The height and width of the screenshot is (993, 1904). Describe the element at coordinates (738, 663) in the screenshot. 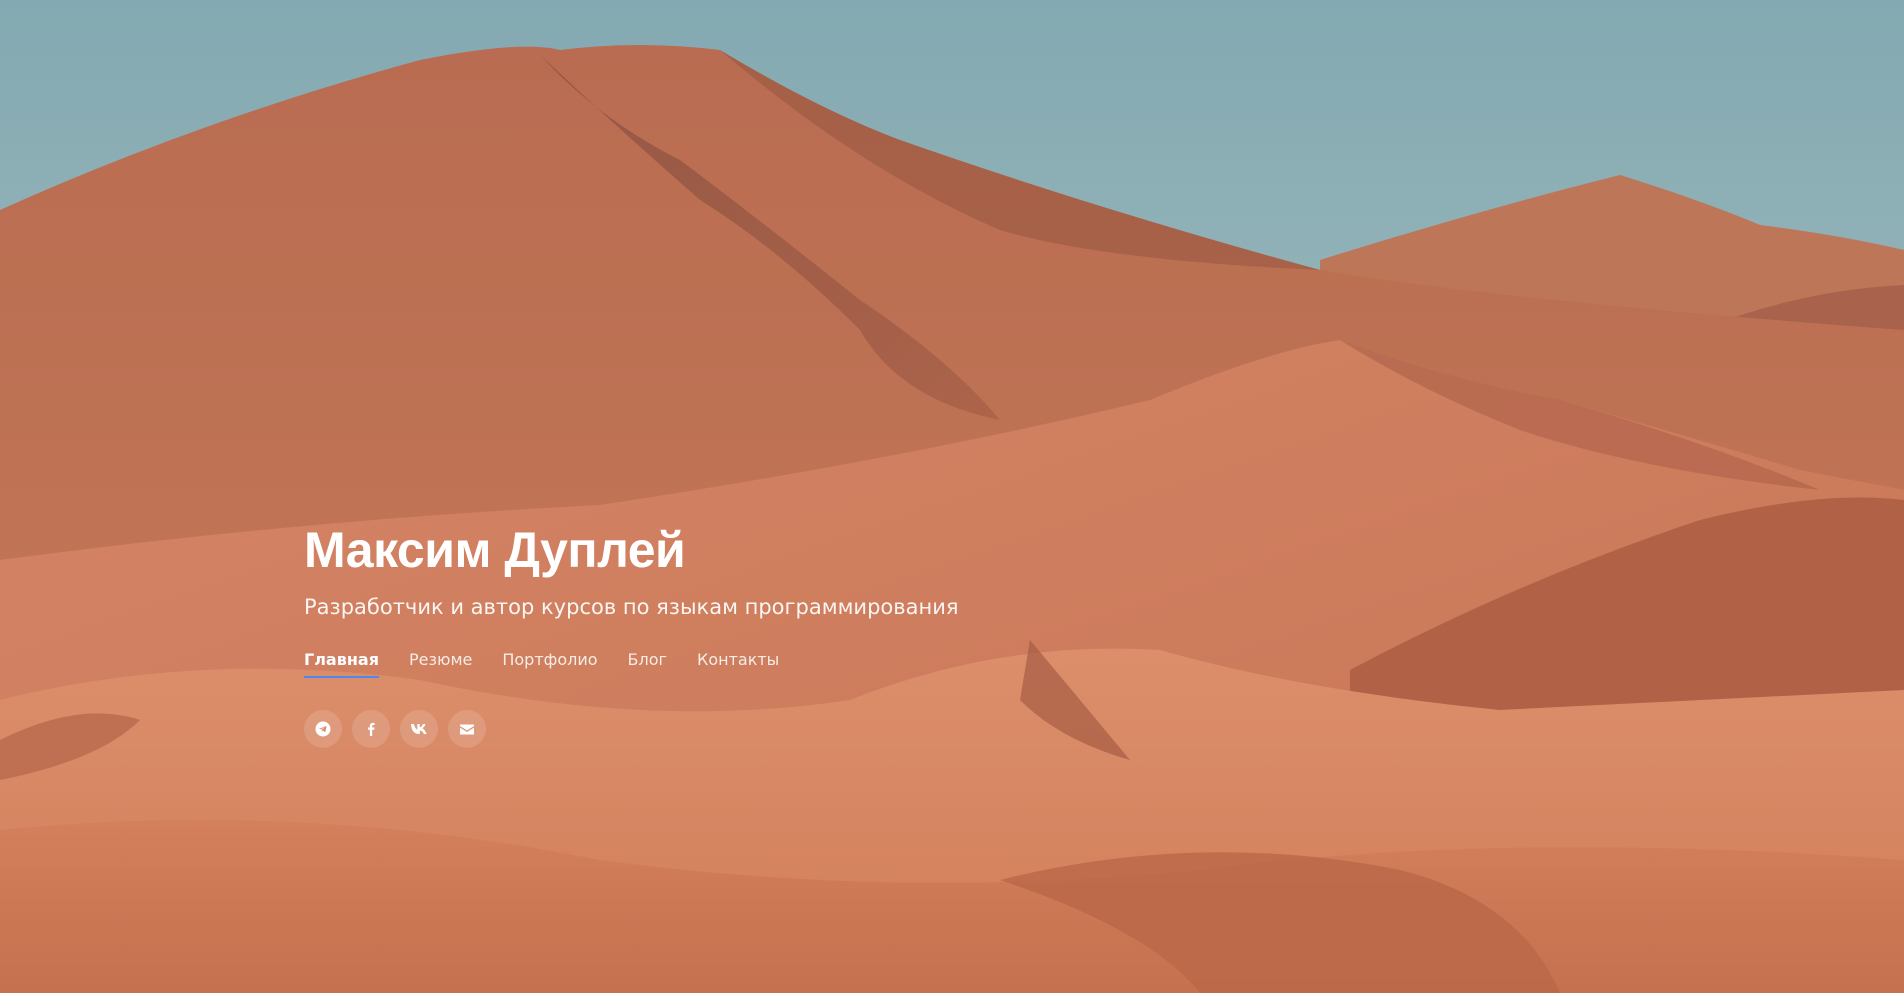

I see `nav-item-contacts: Контакты` at that location.